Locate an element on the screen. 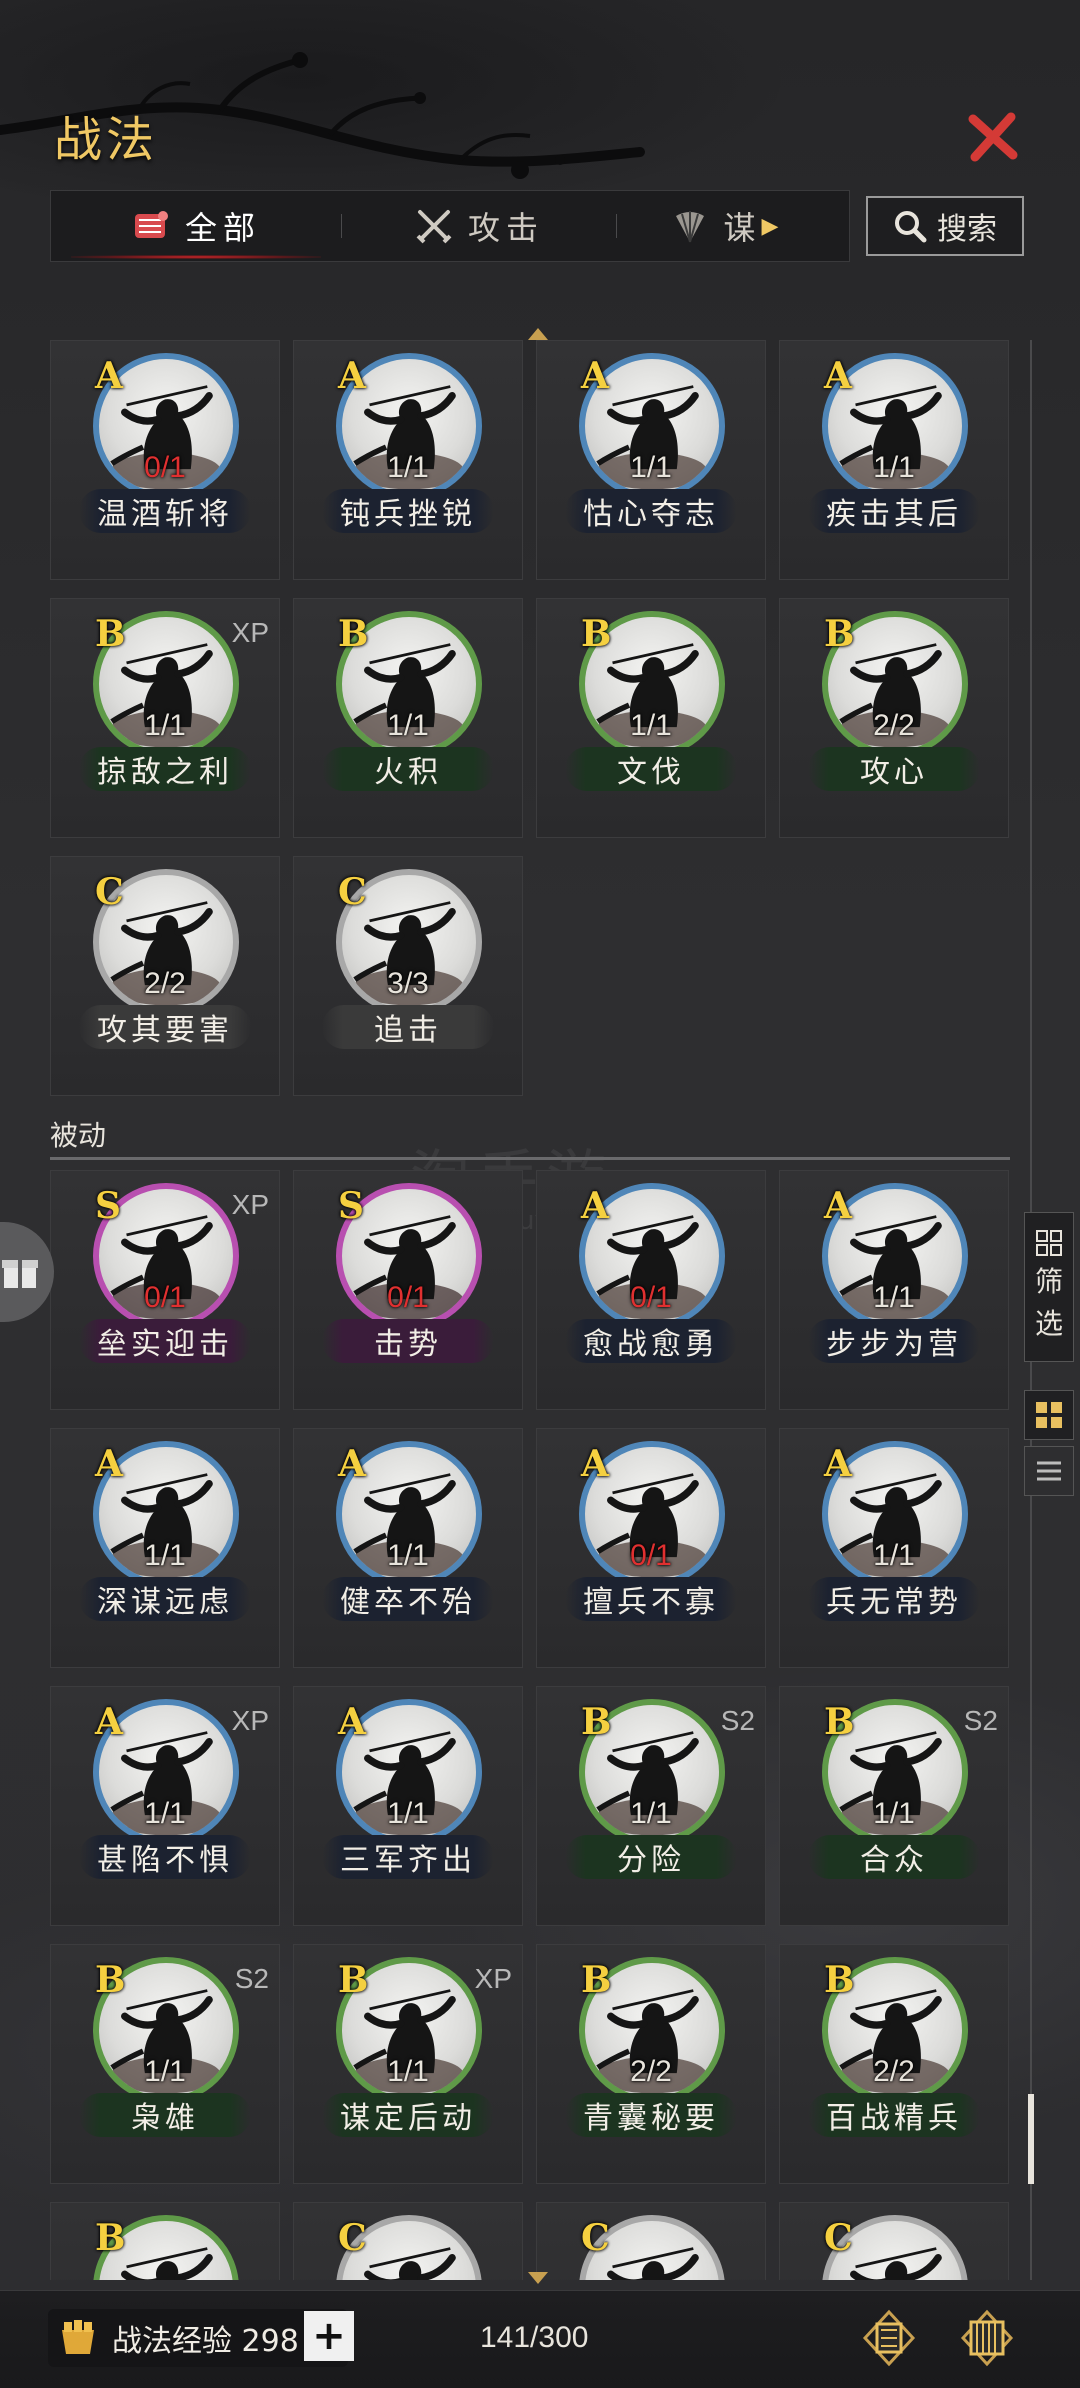 The width and height of the screenshot is (1080, 2388). grid-view-button is located at coordinates (1049, 1415).